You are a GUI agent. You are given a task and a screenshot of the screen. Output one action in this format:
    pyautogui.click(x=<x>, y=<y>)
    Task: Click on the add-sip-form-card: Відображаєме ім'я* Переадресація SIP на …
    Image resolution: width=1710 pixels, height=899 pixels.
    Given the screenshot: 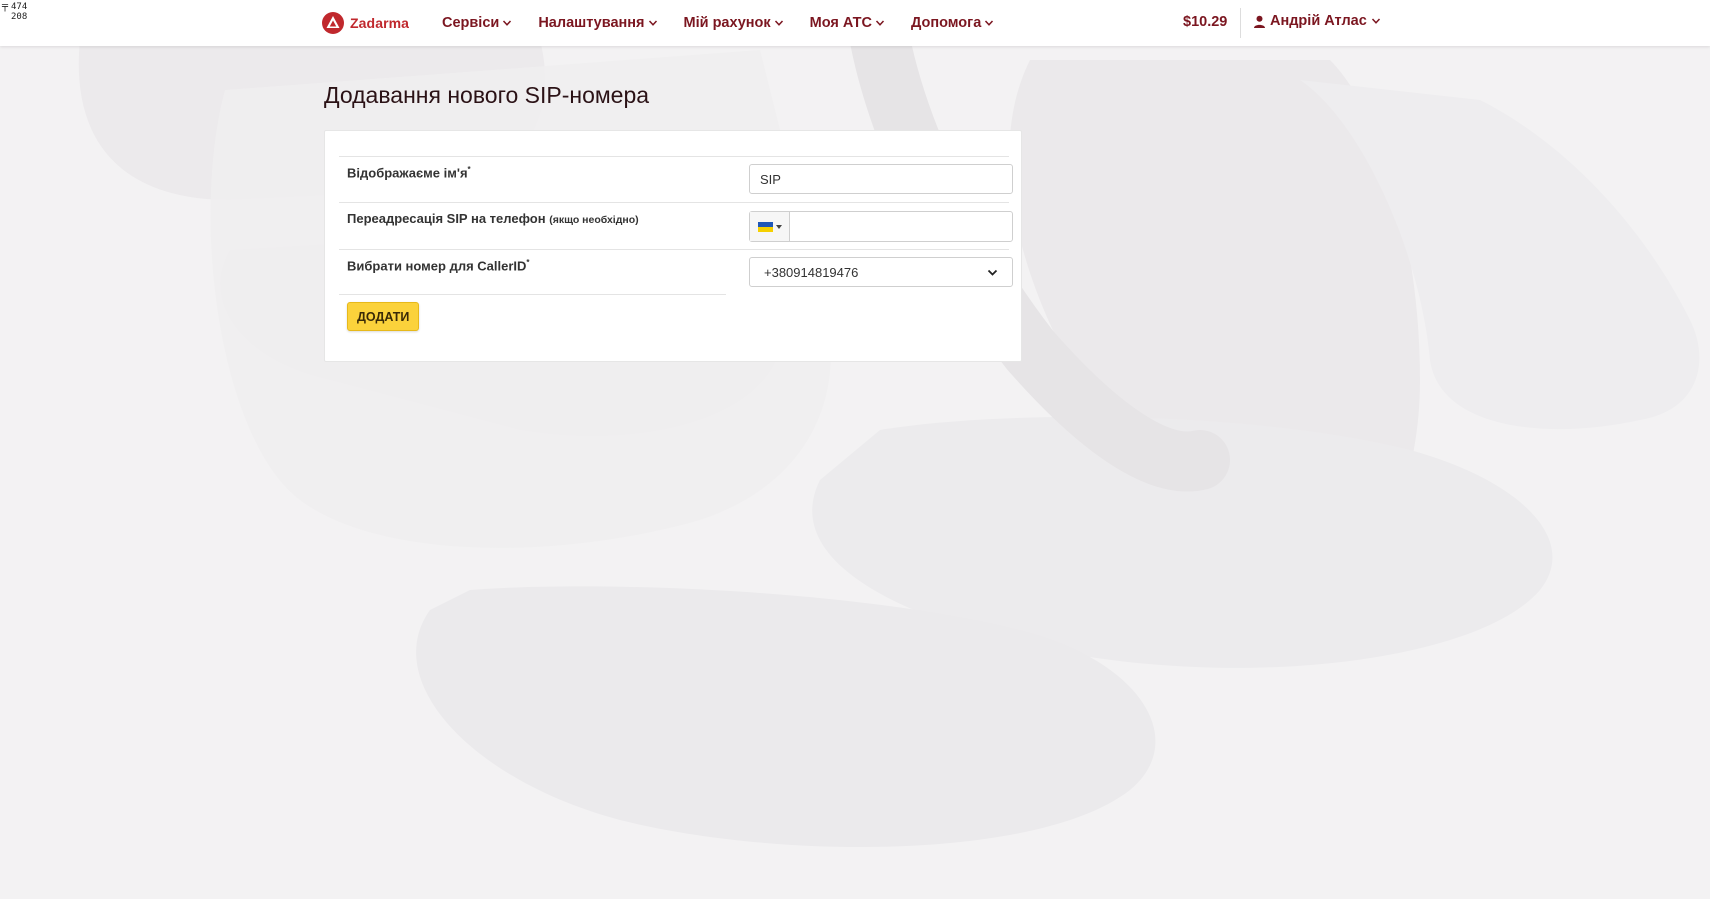 What is the action you would take?
    pyautogui.click(x=673, y=246)
    